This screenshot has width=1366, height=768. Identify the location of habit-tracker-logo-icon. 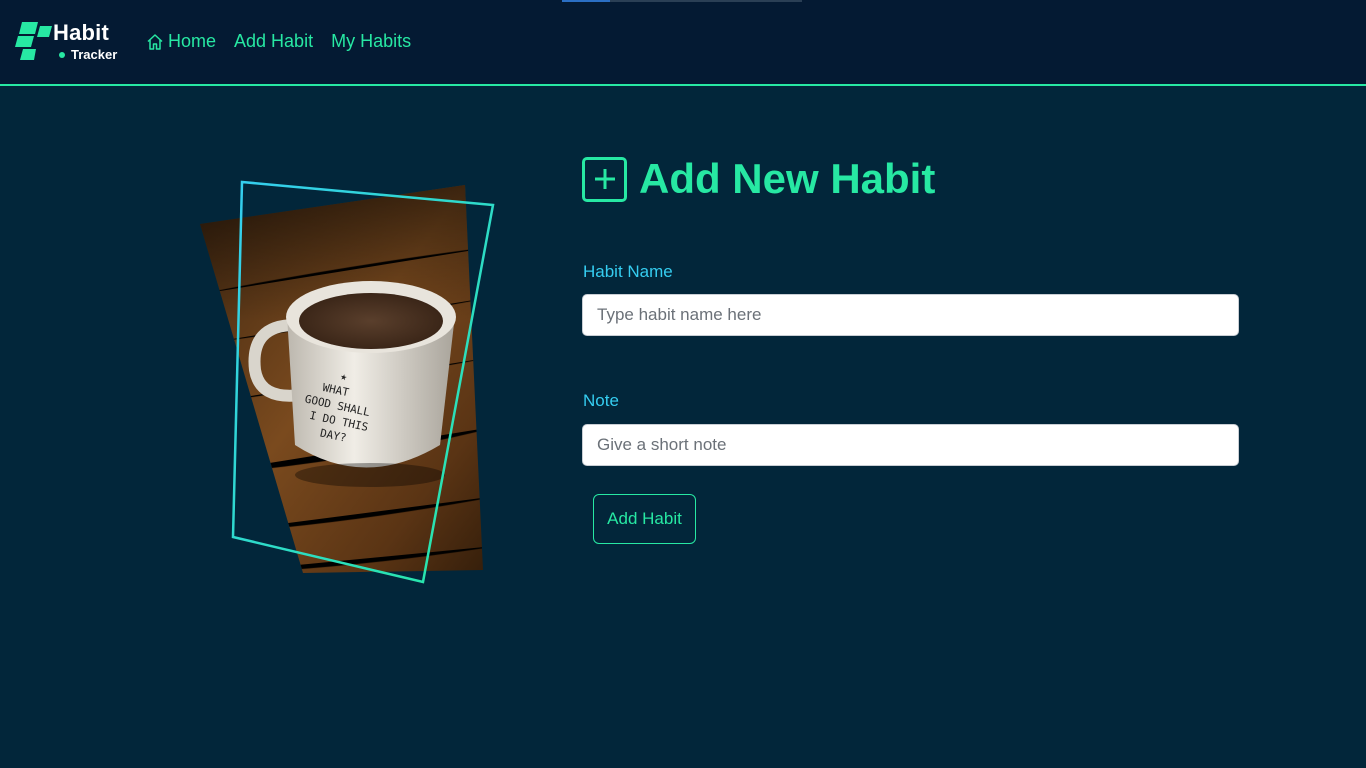
(33, 41).